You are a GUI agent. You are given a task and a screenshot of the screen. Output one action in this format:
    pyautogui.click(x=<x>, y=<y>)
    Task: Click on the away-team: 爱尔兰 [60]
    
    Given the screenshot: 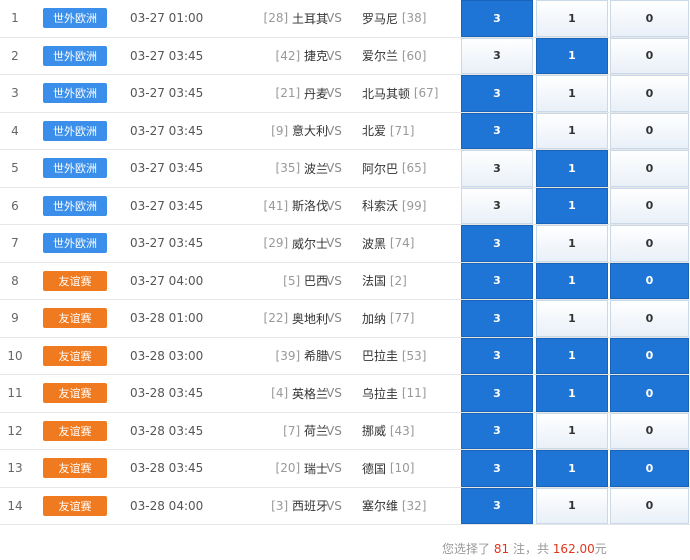 What is the action you would take?
    pyautogui.click(x=412, y=56)
    